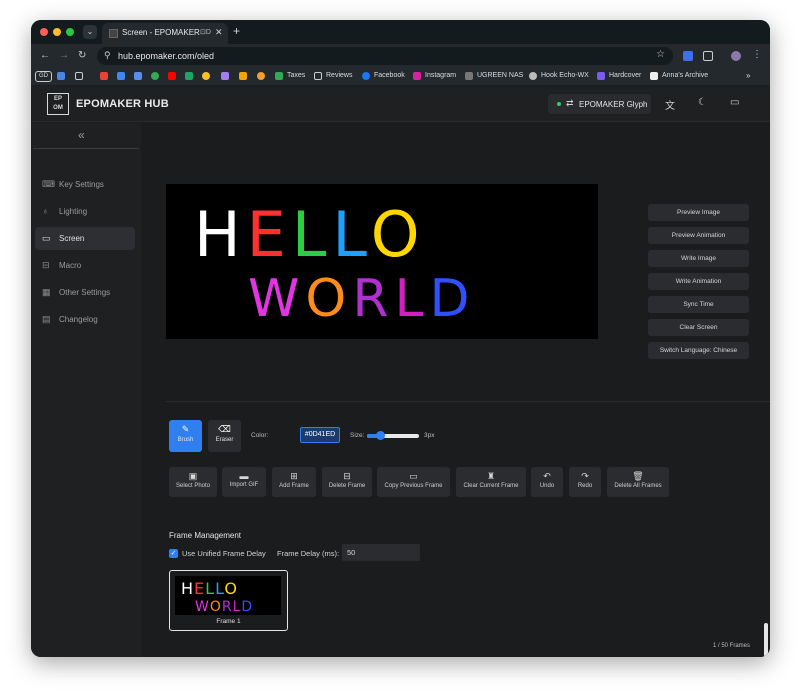 The height and width of the screenshot is (699, 800). Describe the element at coordinates (702, 102) in the screenshot. I see `moon-icon: ☾` at that location.